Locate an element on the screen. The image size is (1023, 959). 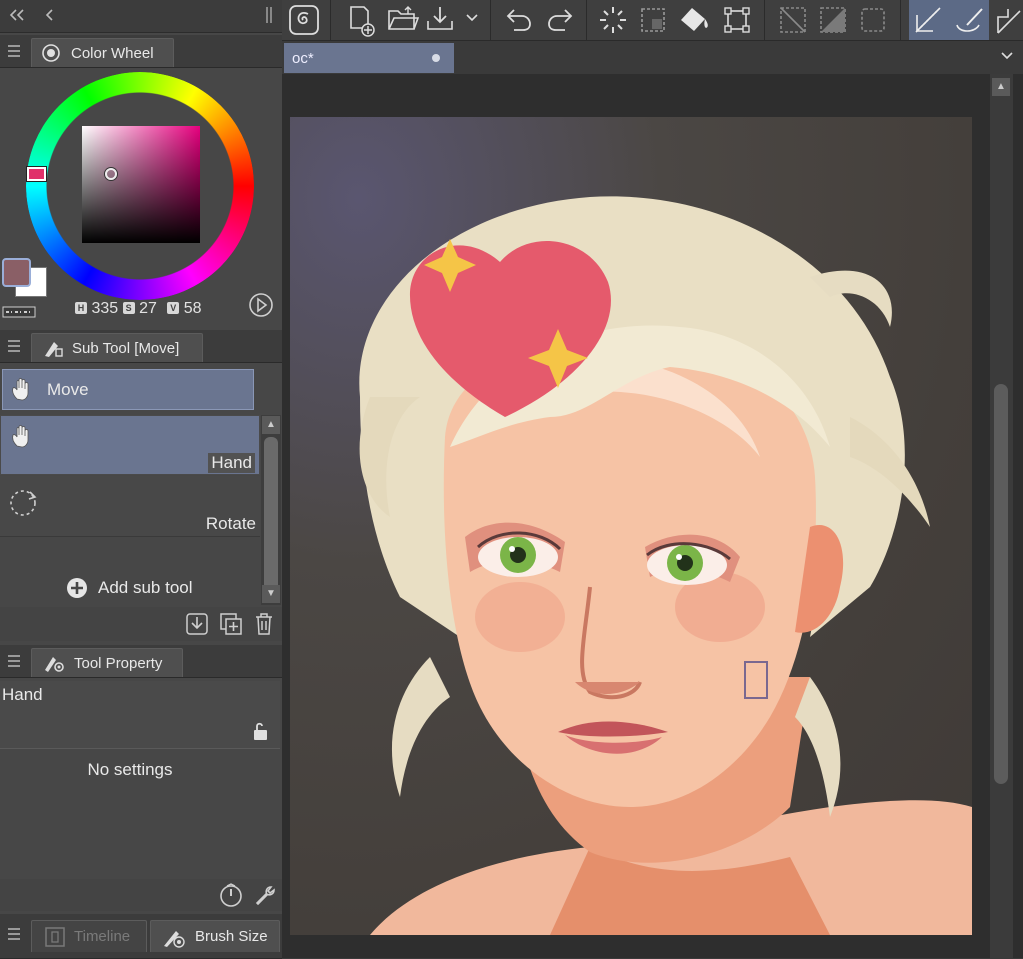
snap-to-grid-icon is located at coordinates (1008, 20).